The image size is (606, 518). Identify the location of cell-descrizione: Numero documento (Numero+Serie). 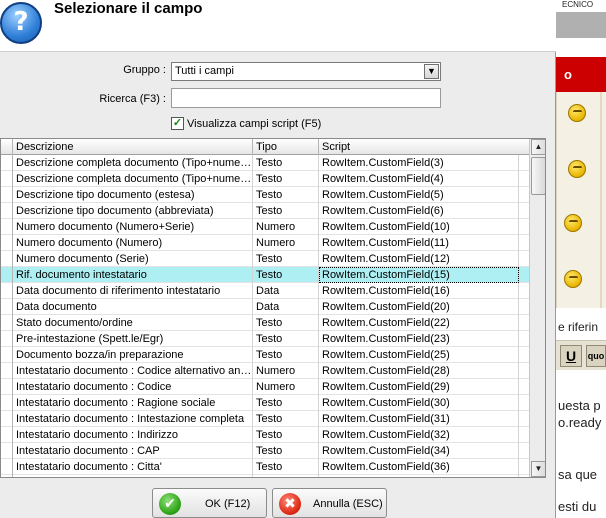
(133, 227).